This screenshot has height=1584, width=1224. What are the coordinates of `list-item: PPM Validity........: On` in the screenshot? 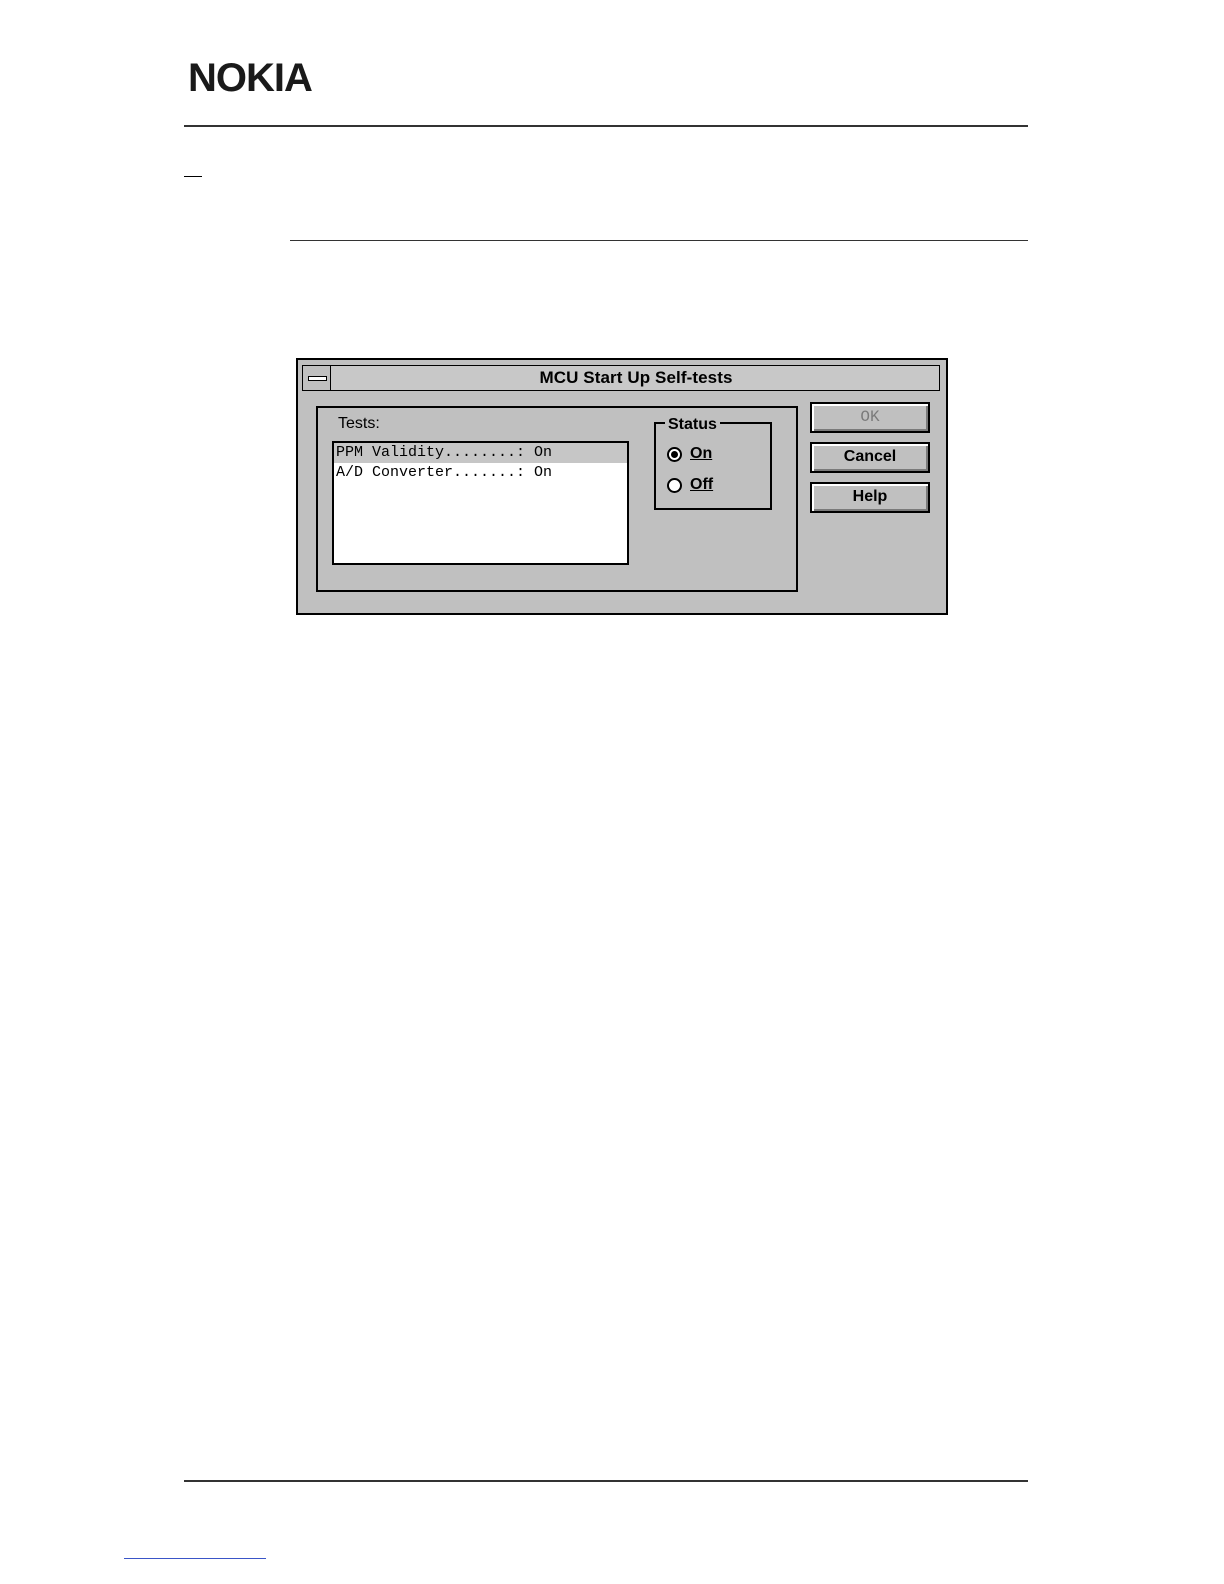 It's located at (480, 453).